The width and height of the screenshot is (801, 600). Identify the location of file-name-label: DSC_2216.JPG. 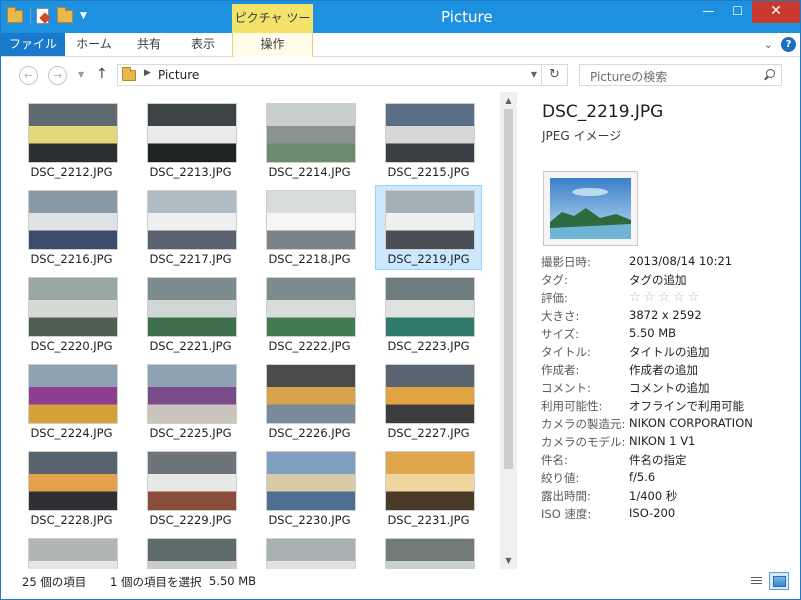
(71, 259).